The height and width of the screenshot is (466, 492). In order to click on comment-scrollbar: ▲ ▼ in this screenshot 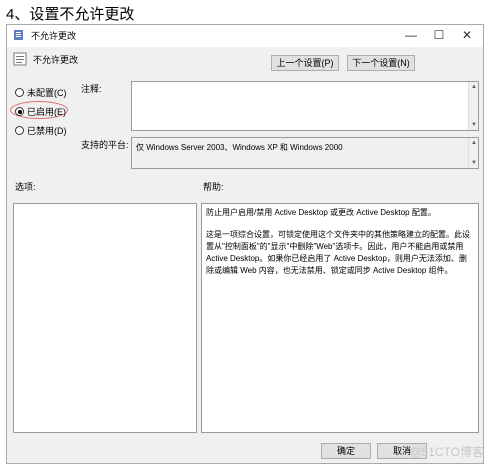, I will do `click(473, 106)`.